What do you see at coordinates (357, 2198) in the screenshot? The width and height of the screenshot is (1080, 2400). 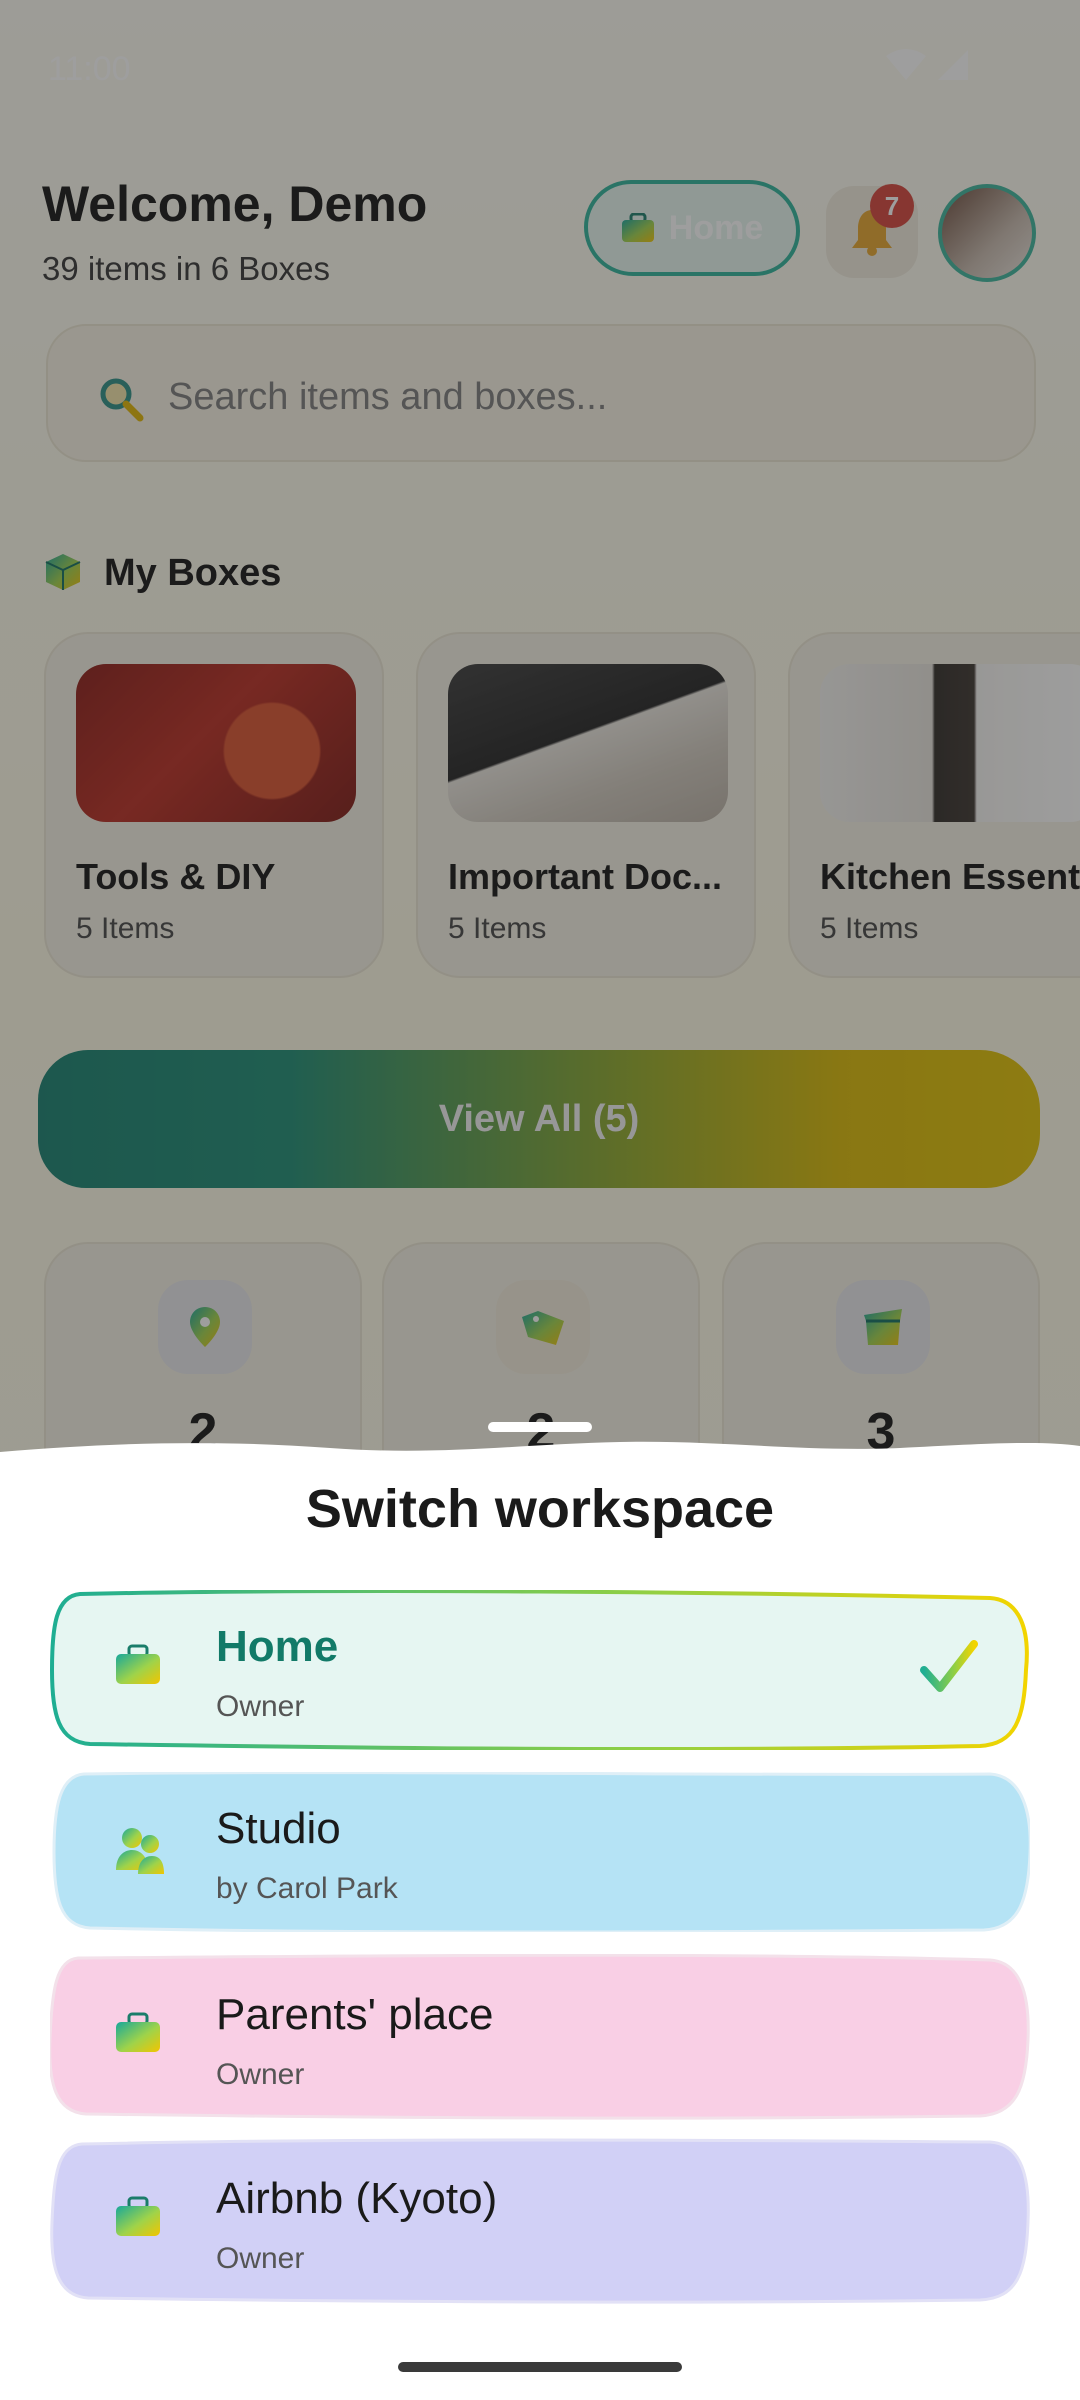 I see `workspace-name: Airbnb (Kyoto)` at bounding box center [357, 2198].